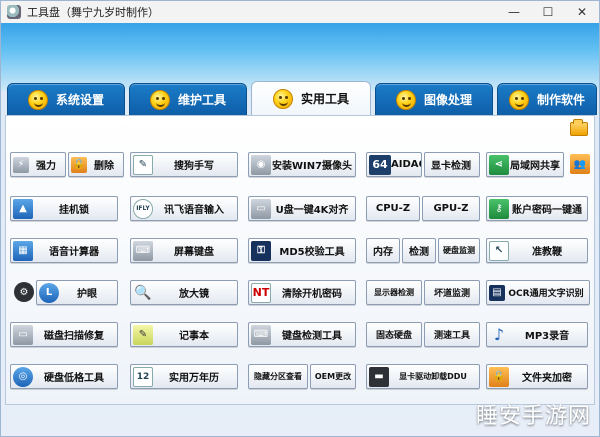 The height and width of the screenshot is (437, 600). What do you see at coordinates (447, 100) in the screenshot?
I see `tab-label: 图像处理` at bounding box center [447, 100].